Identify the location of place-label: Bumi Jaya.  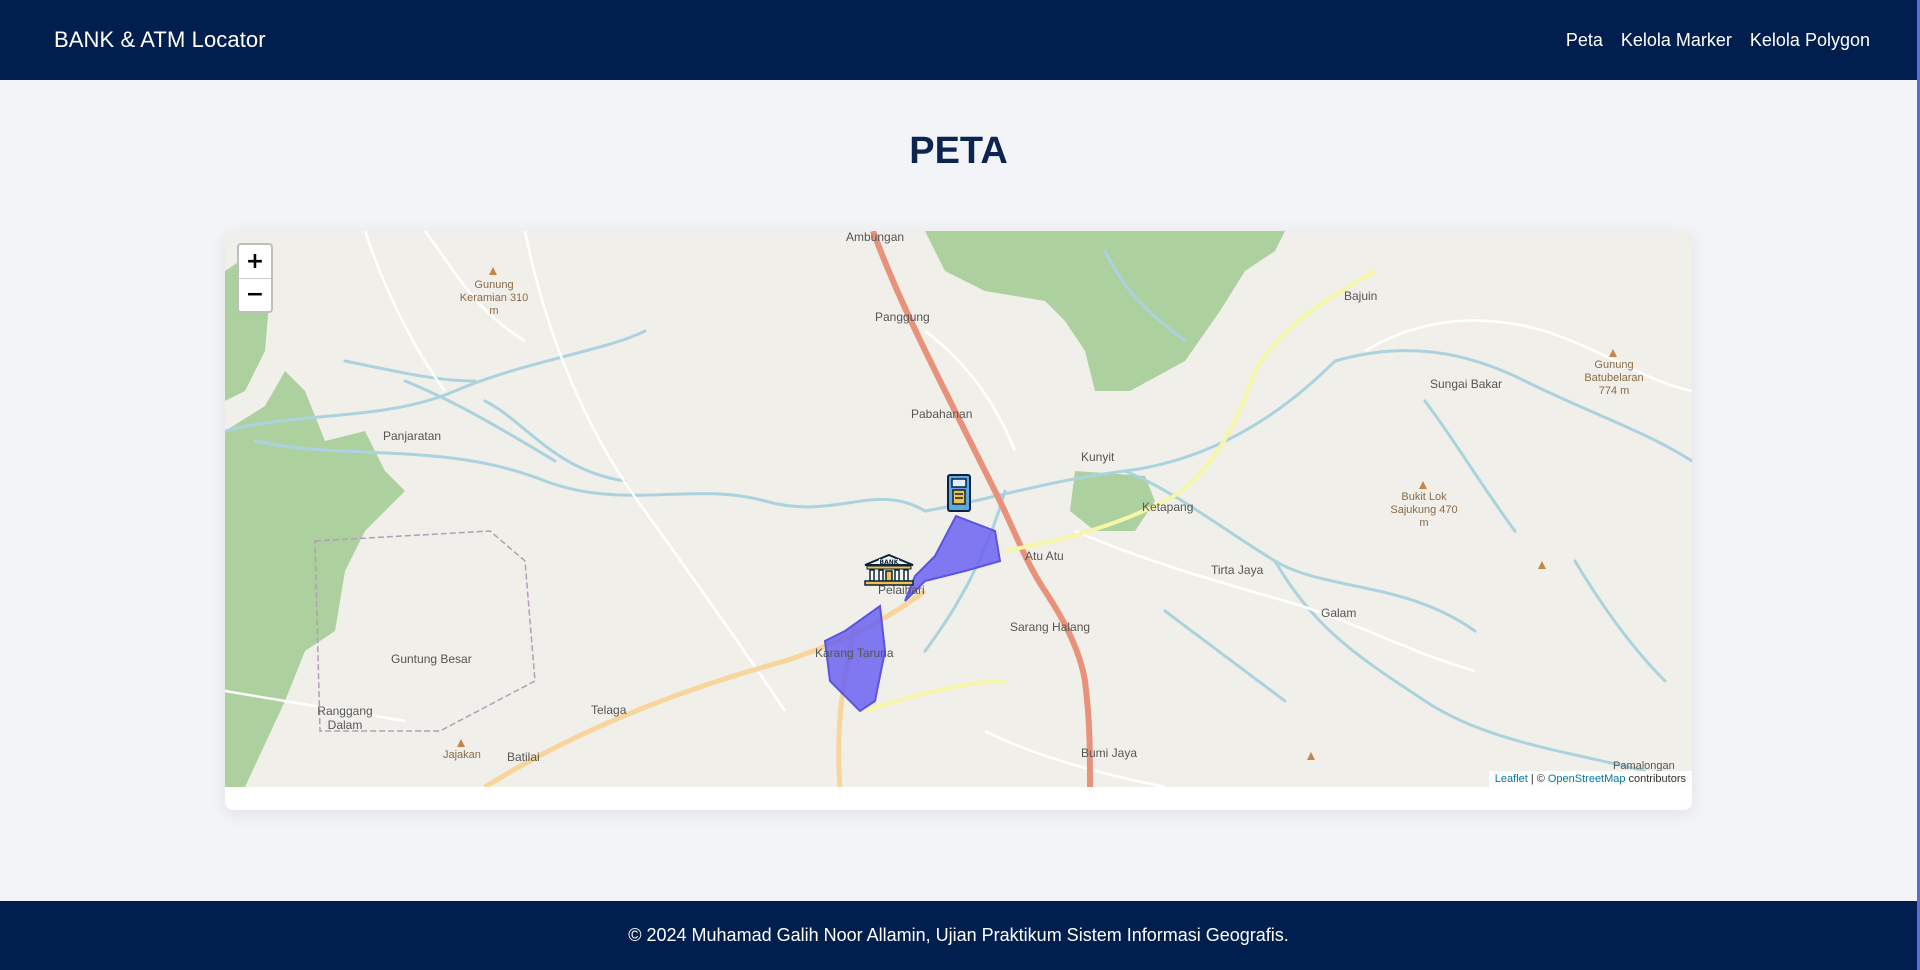
(1109, 753).